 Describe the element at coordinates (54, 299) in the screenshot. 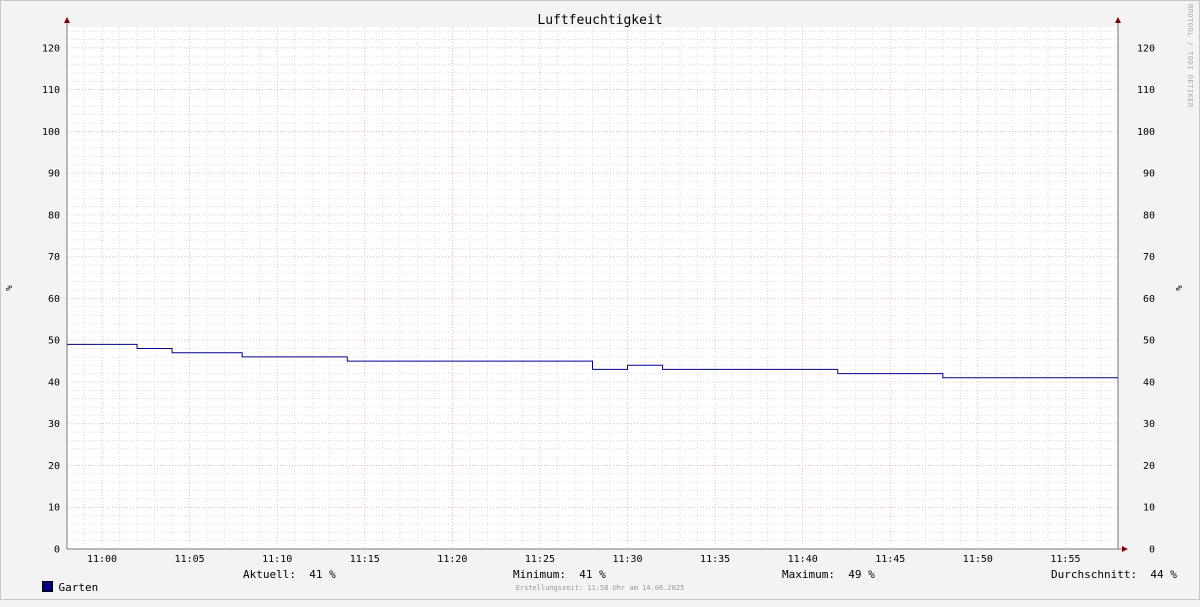

I see `y-tick-label-left: 60` at that location.